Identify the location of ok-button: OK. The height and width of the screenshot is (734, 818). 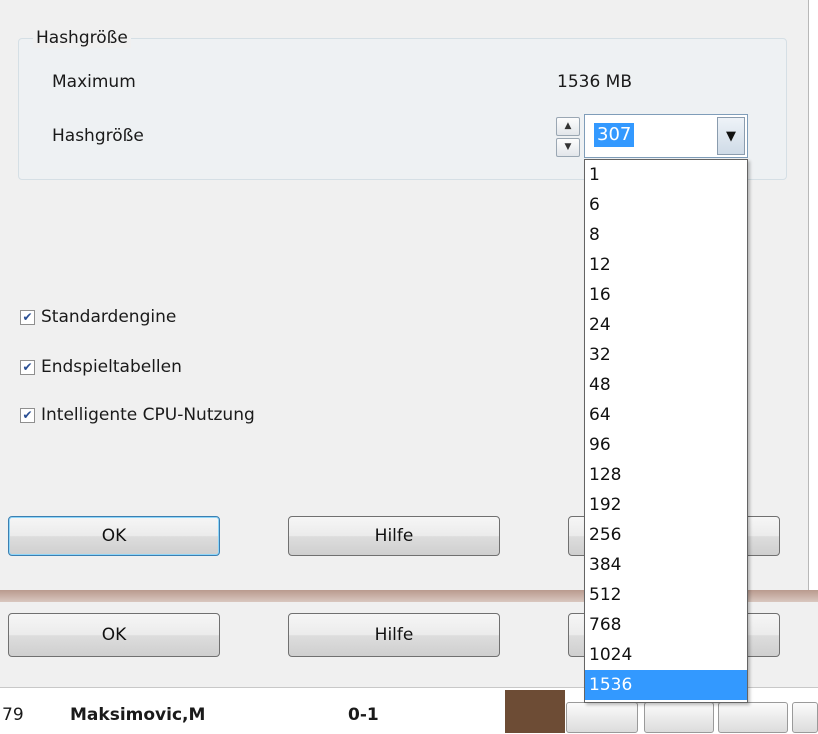
(114, 536).